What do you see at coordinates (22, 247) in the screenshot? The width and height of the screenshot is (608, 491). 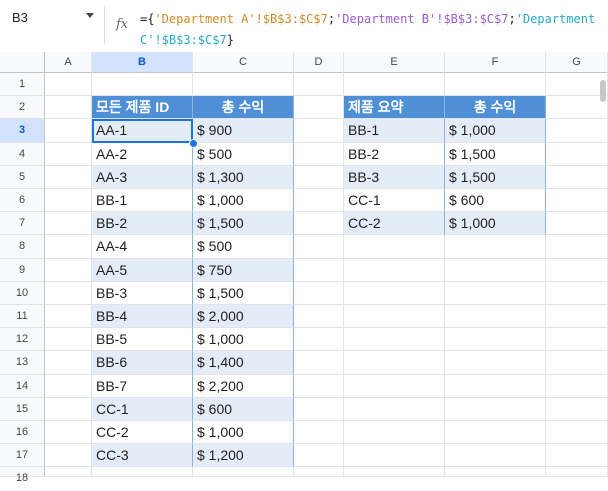 I see `row-header: 8` at bounding box center [22, 247].